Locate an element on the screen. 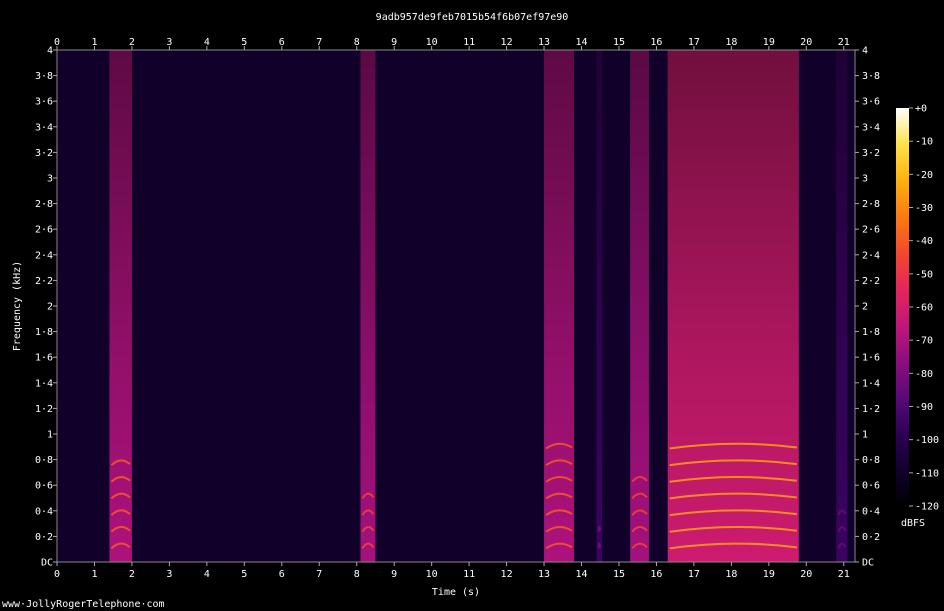 The image size is (944, 611). y-tick-label-right-11: 2·2 is located at coordinates (871, 281).